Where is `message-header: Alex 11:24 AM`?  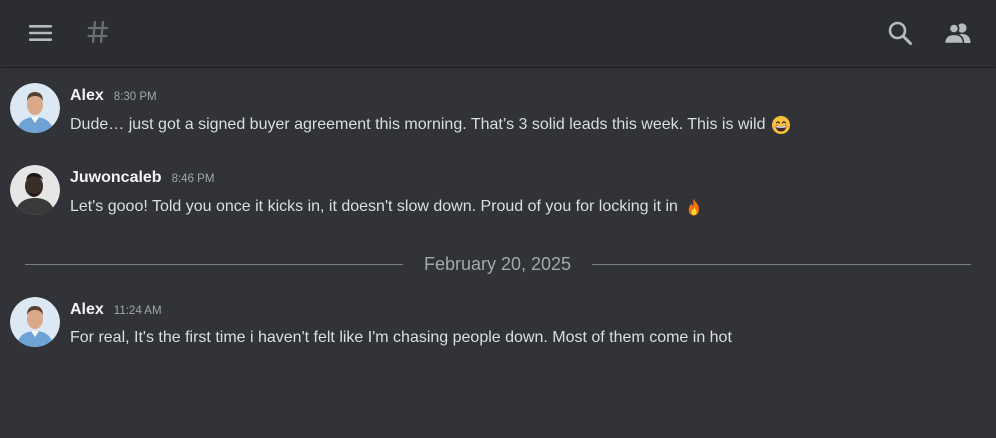
message-header: Alex 11:24 AM is located at coordinates (116, 310).